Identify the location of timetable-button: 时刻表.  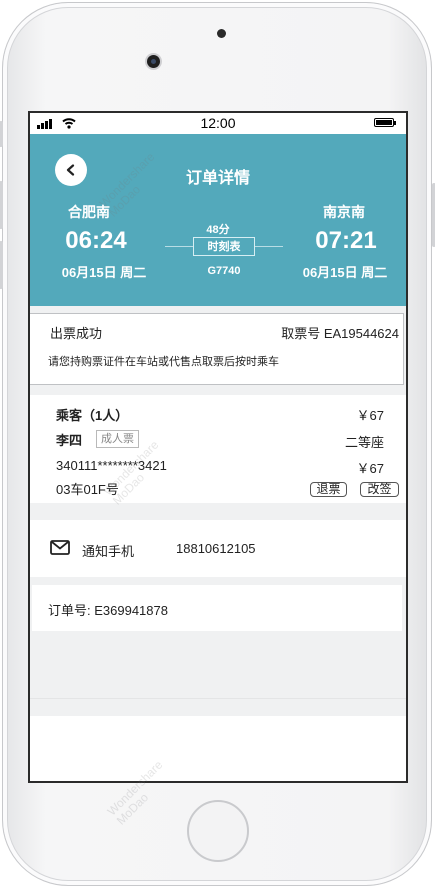
(224, 246).